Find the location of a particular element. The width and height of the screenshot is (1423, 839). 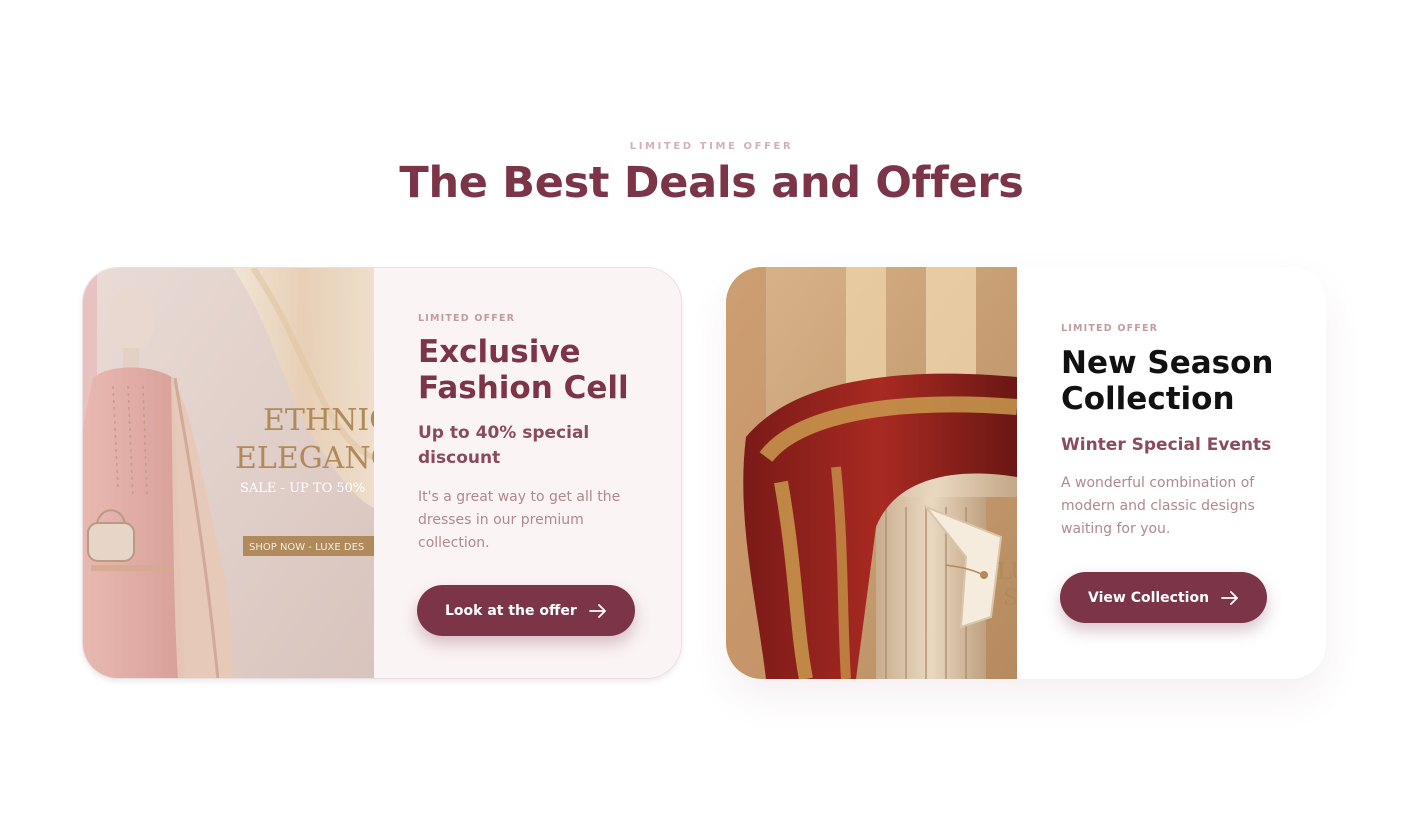

look-at-offer-label: Look at the offer is located at coordinates (511, 610).